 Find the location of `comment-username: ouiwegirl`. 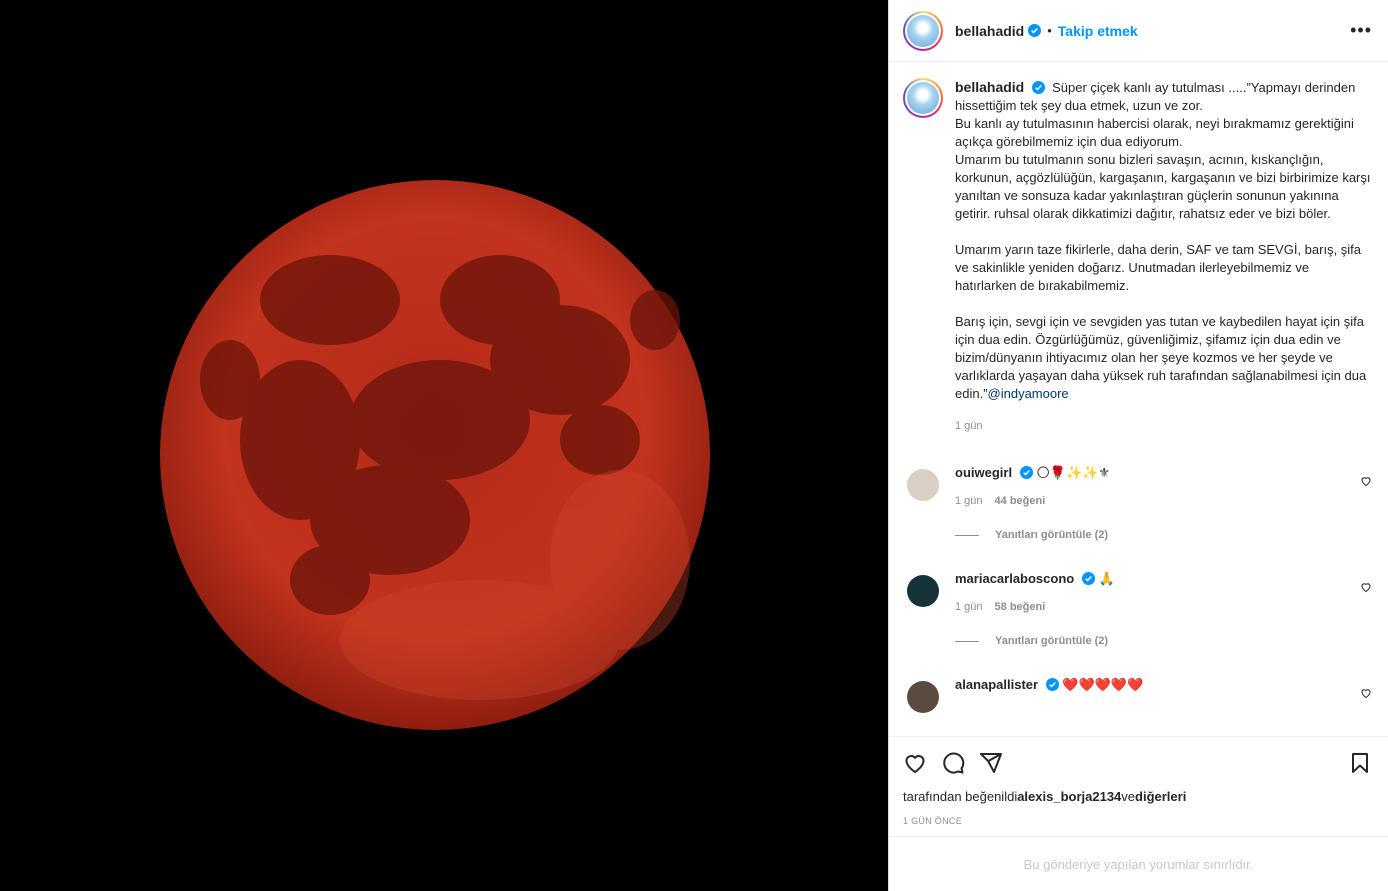

comment-username: ouiwegirl is located at coordinates (983, 472).